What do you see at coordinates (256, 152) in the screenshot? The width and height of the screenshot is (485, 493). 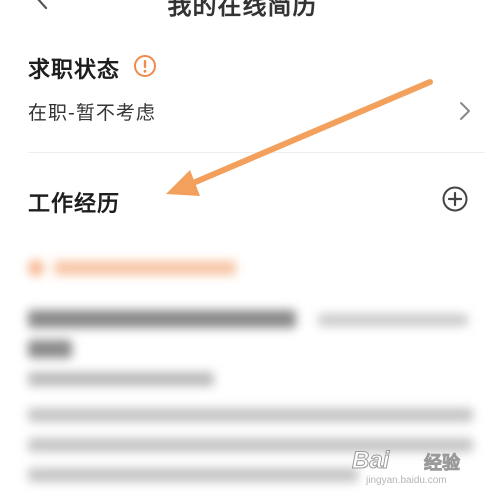 I see `section-divider` at bounding box center [256, 152].